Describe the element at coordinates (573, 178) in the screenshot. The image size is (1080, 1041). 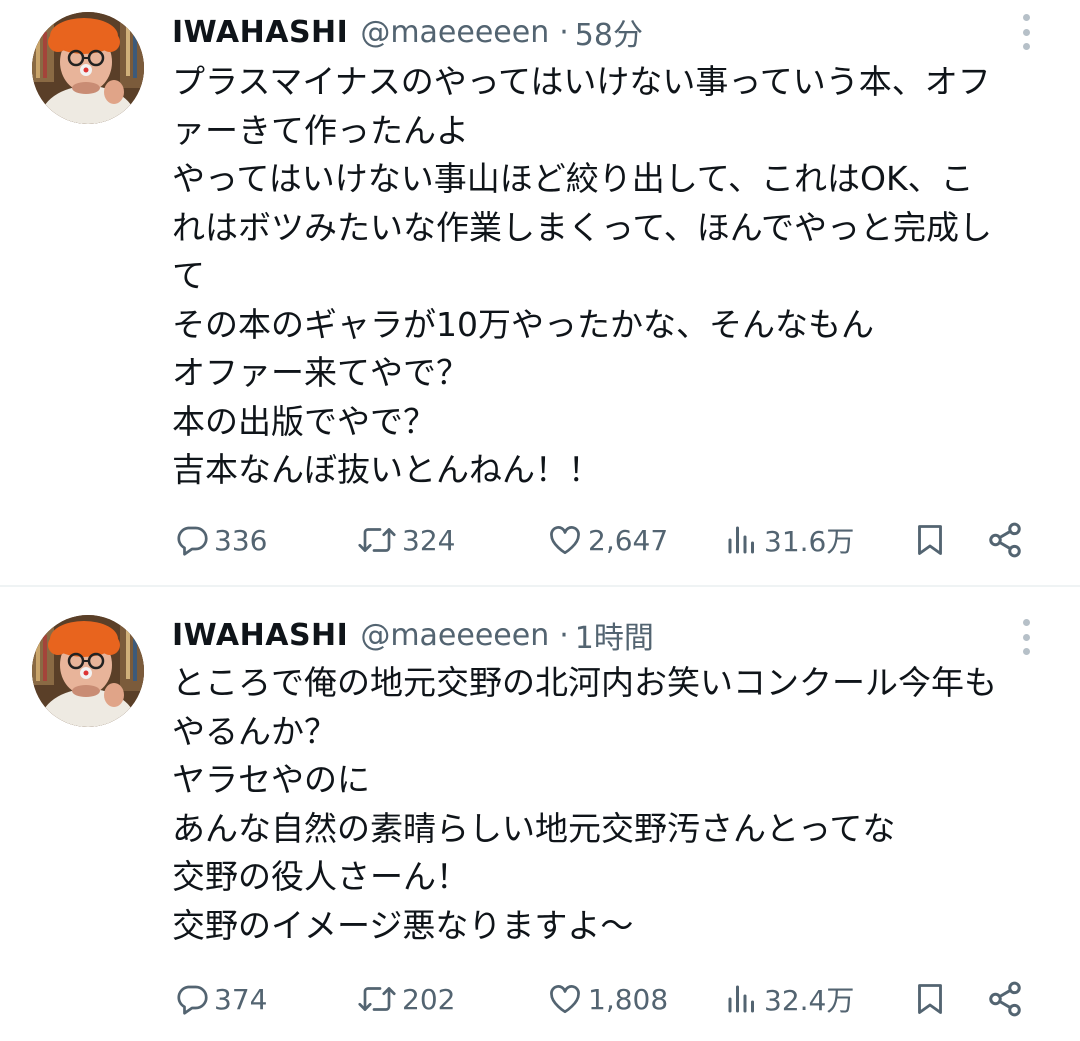
I see `text-line: やってはいけない事山ほど絞り出して、これはOK、こ` at that location.